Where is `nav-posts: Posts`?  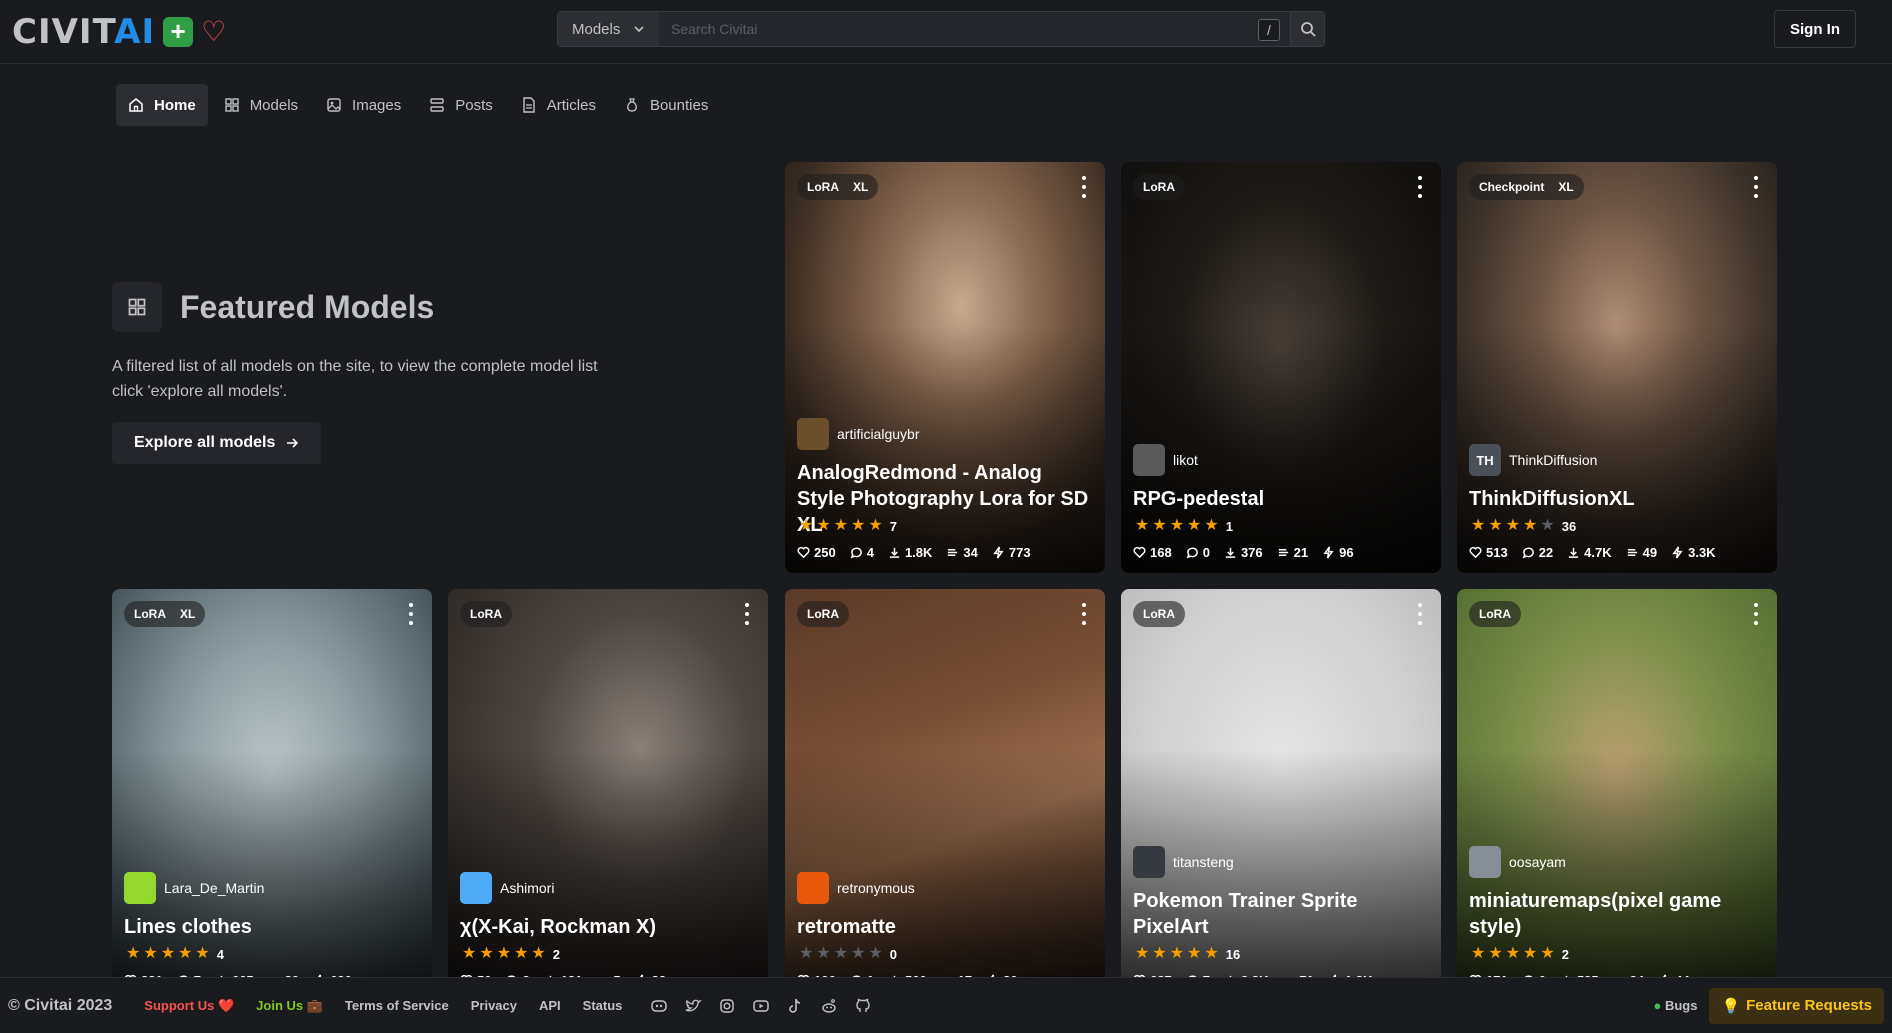 nav-posts: Posts is located at coordinates (461, 105).